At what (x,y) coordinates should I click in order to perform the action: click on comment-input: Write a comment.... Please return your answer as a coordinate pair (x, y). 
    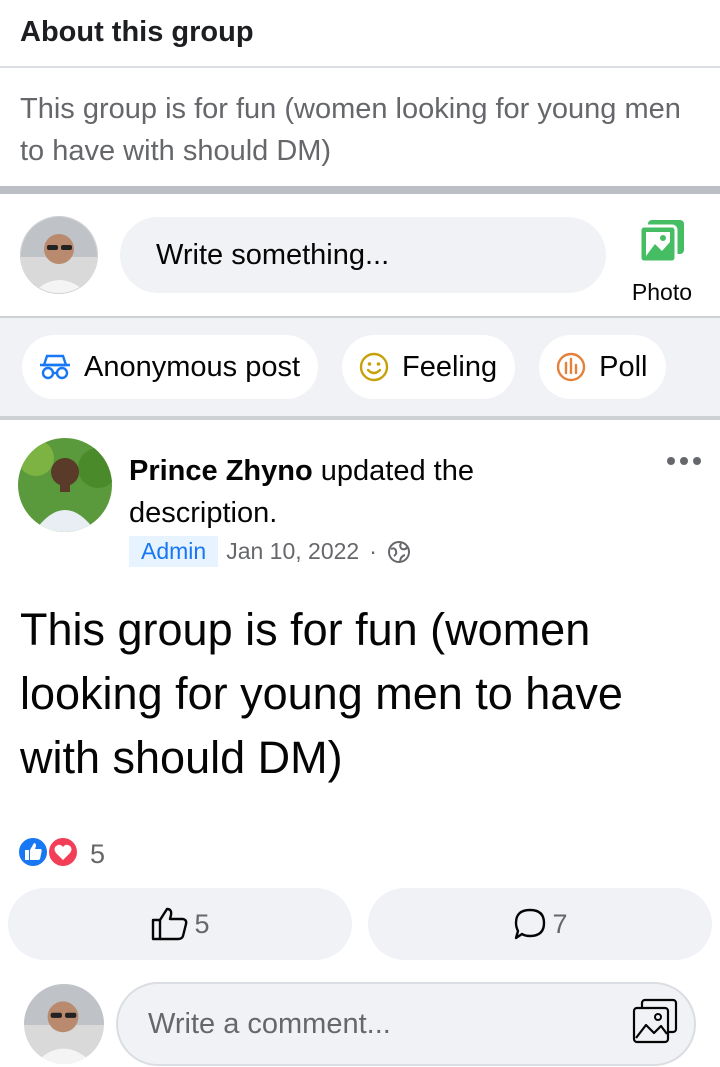
    Looking at the image, I should click on (406, 1024).